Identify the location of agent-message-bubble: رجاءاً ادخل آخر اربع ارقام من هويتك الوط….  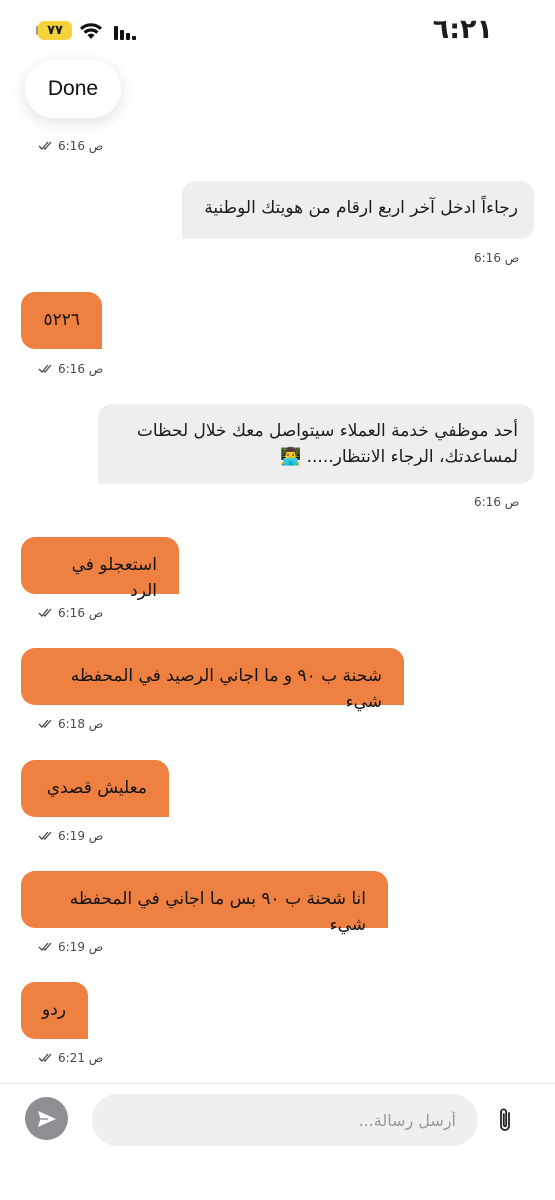
(358, 210).